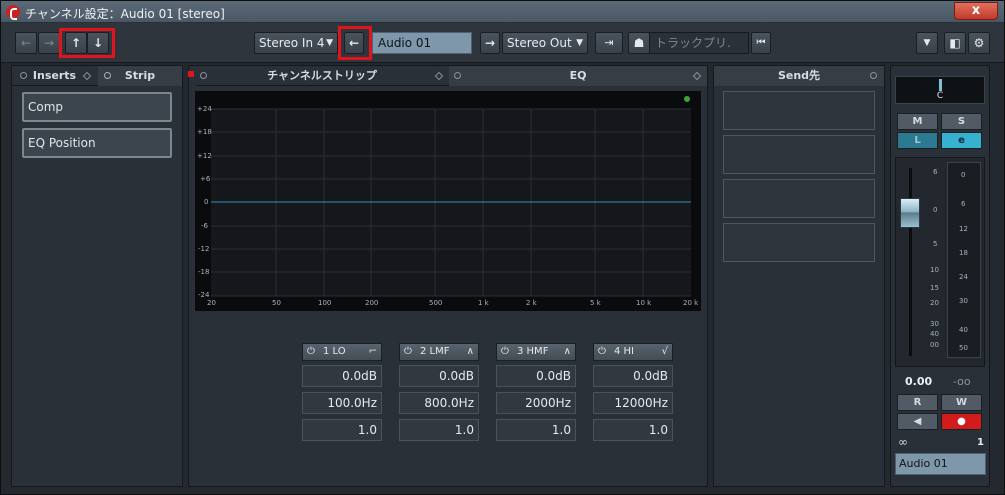  Describe the element at coordinates (296, 43) in the screenshot. I see `input-routing-select: Stereo In 4 ▼` at that location.